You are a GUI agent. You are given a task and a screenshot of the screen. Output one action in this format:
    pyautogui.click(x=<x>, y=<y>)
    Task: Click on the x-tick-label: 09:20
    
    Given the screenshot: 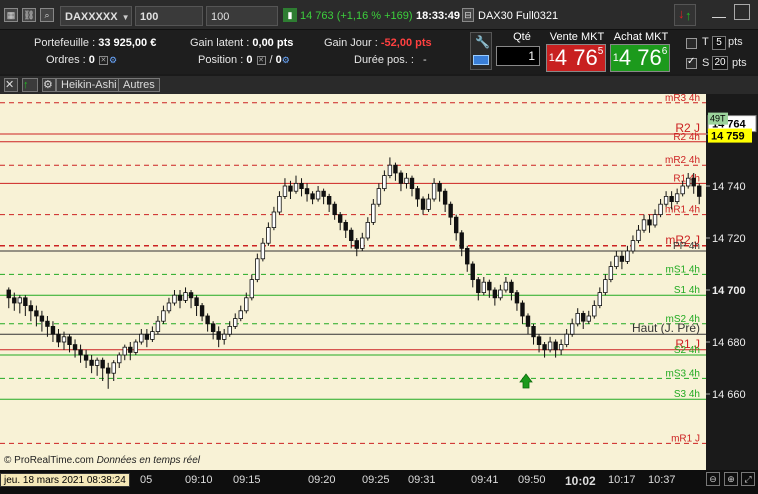 What is the action you would take?
    pyautogui.click(x=322, y=480)
    